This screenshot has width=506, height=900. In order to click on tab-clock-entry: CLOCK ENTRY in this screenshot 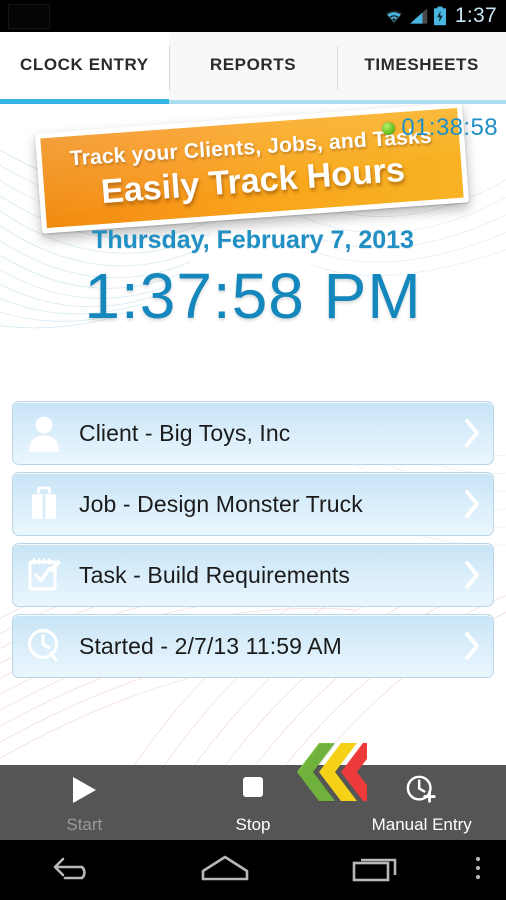, I will do `click(84, 68)`.